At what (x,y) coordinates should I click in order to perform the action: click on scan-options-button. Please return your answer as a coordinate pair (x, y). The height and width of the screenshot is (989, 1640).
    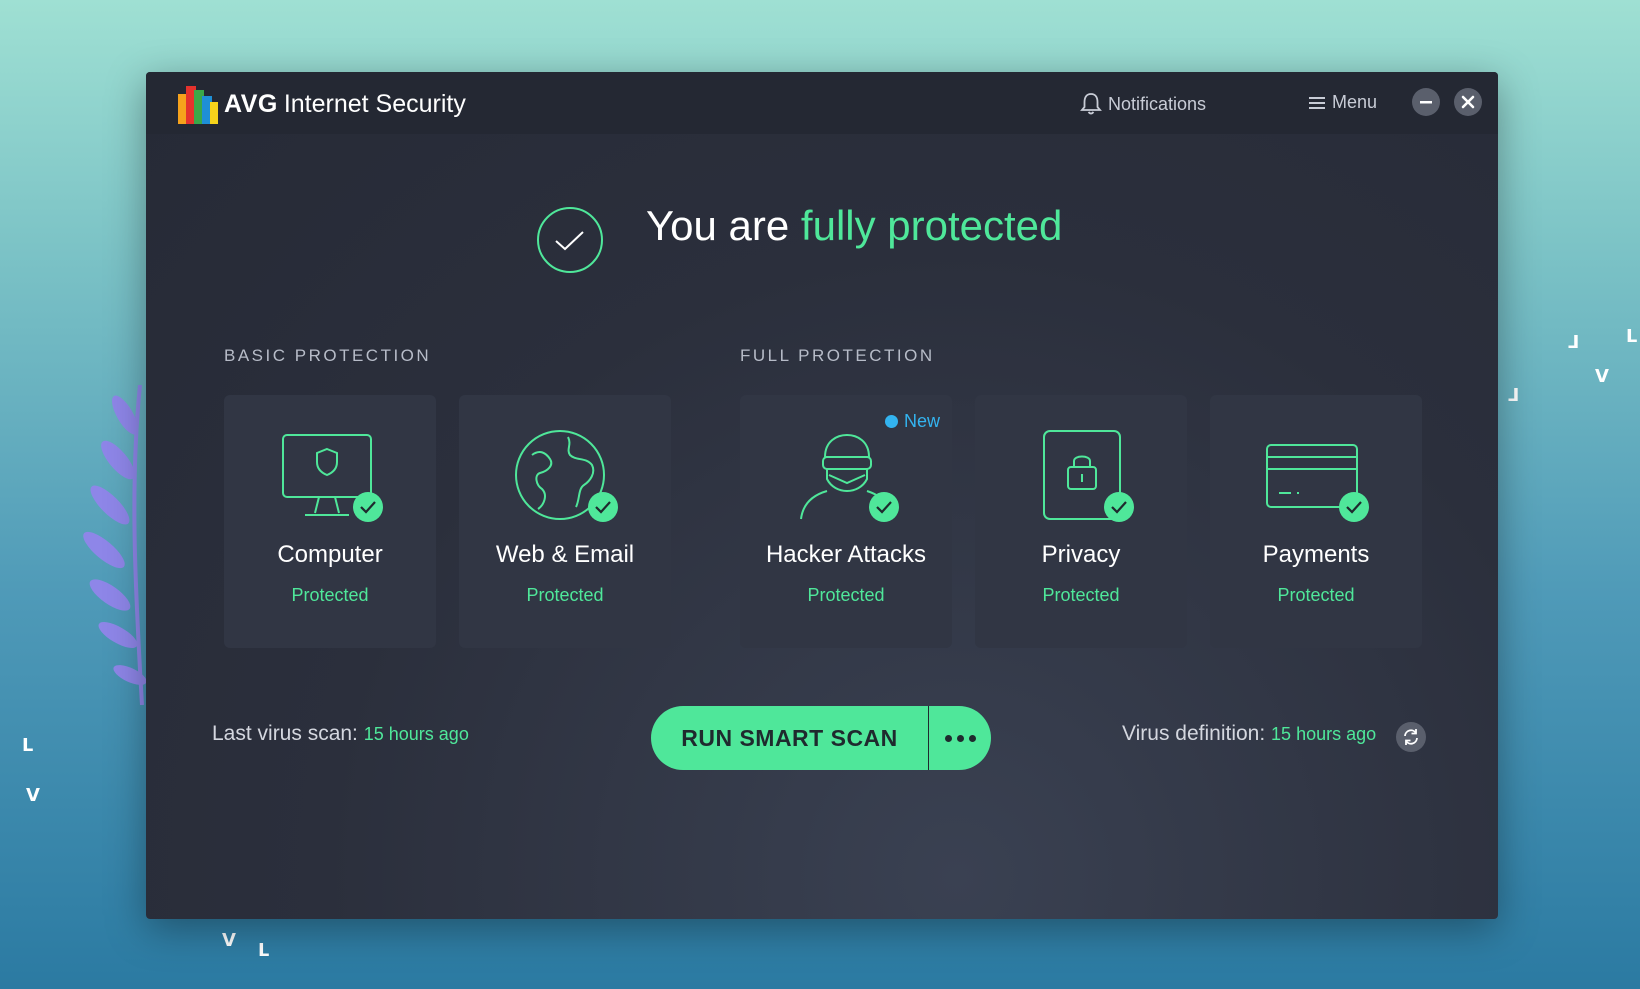
    Looking at the image, I should click on (960, 738).